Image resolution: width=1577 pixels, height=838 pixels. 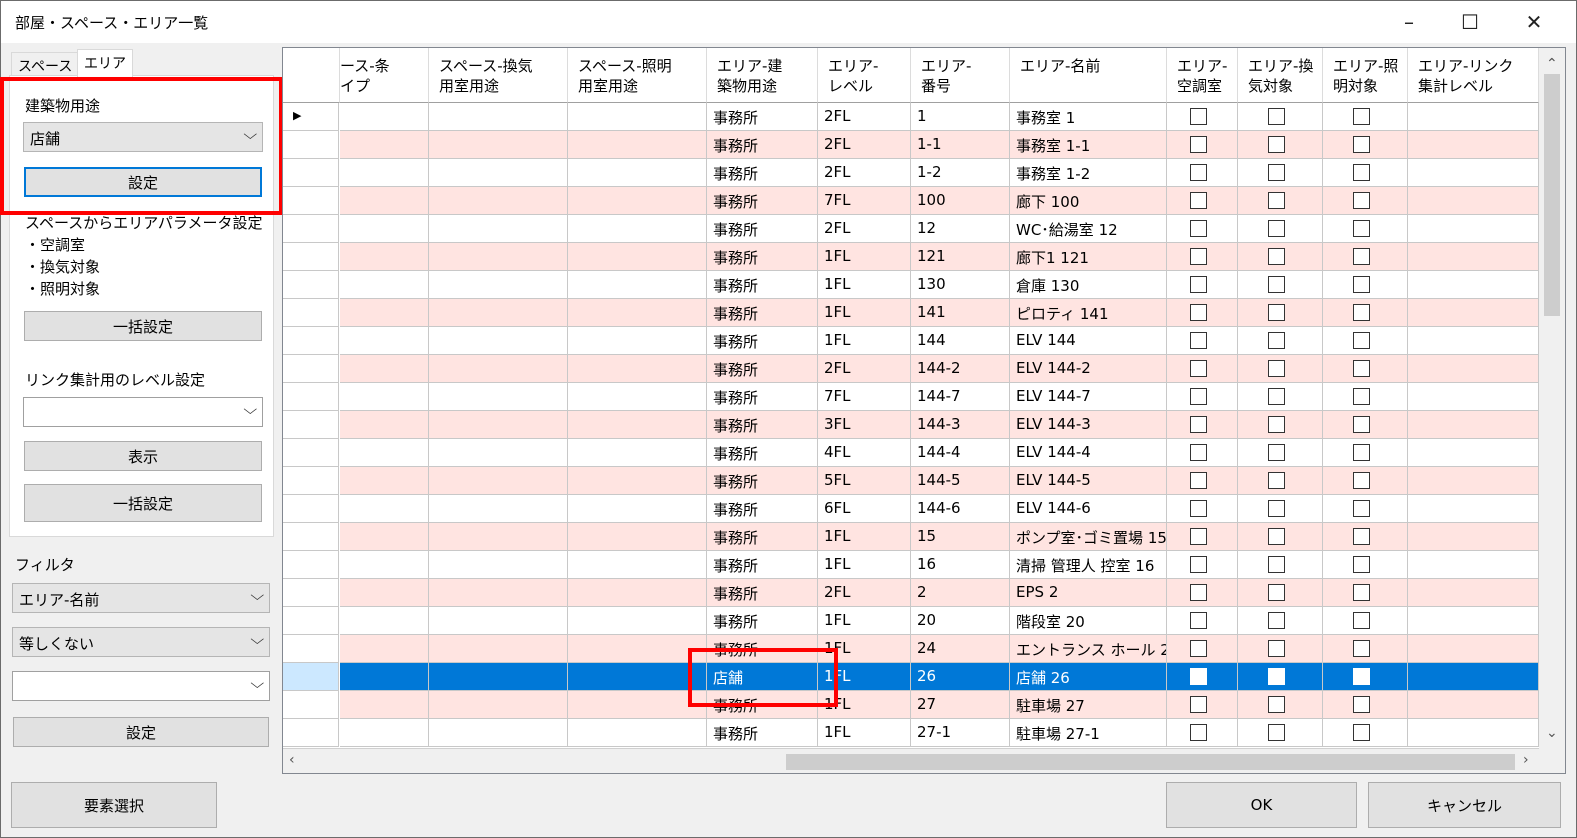 What do you see at coordinates (1473, 75) in the screenshot?
I see `column-header: エリア-リンク 集計レベル` at bounding box center [1473, 75].